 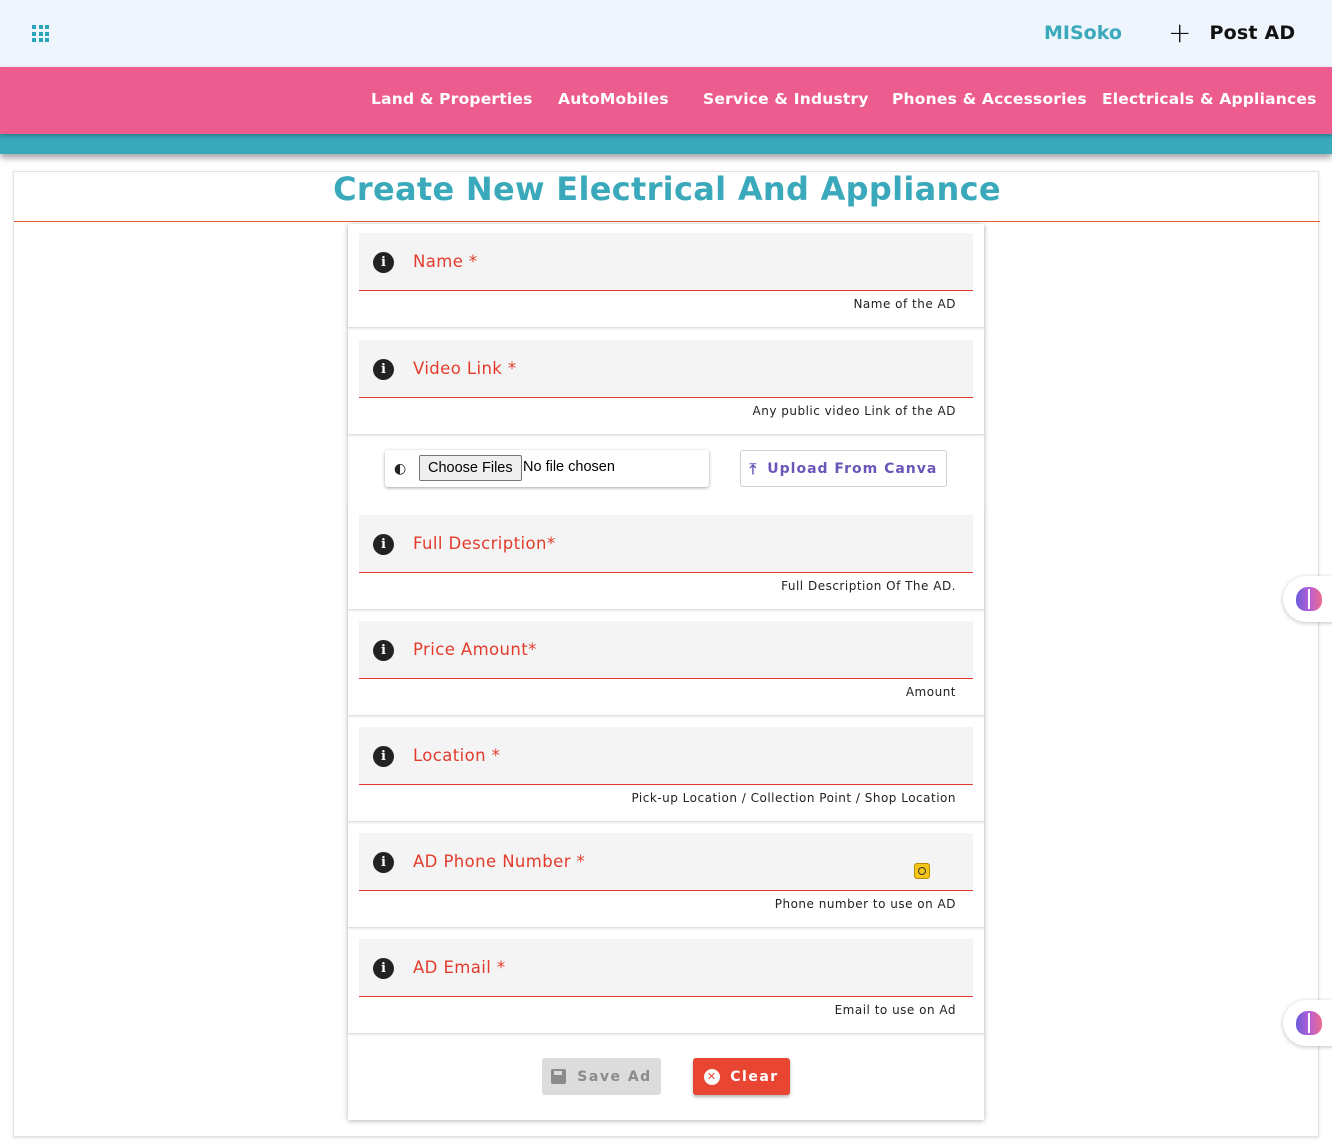 What do you see at coordinates (445, 261) in the screenshot?
I see `field-label: Name *` at bounding box center [445, 261].